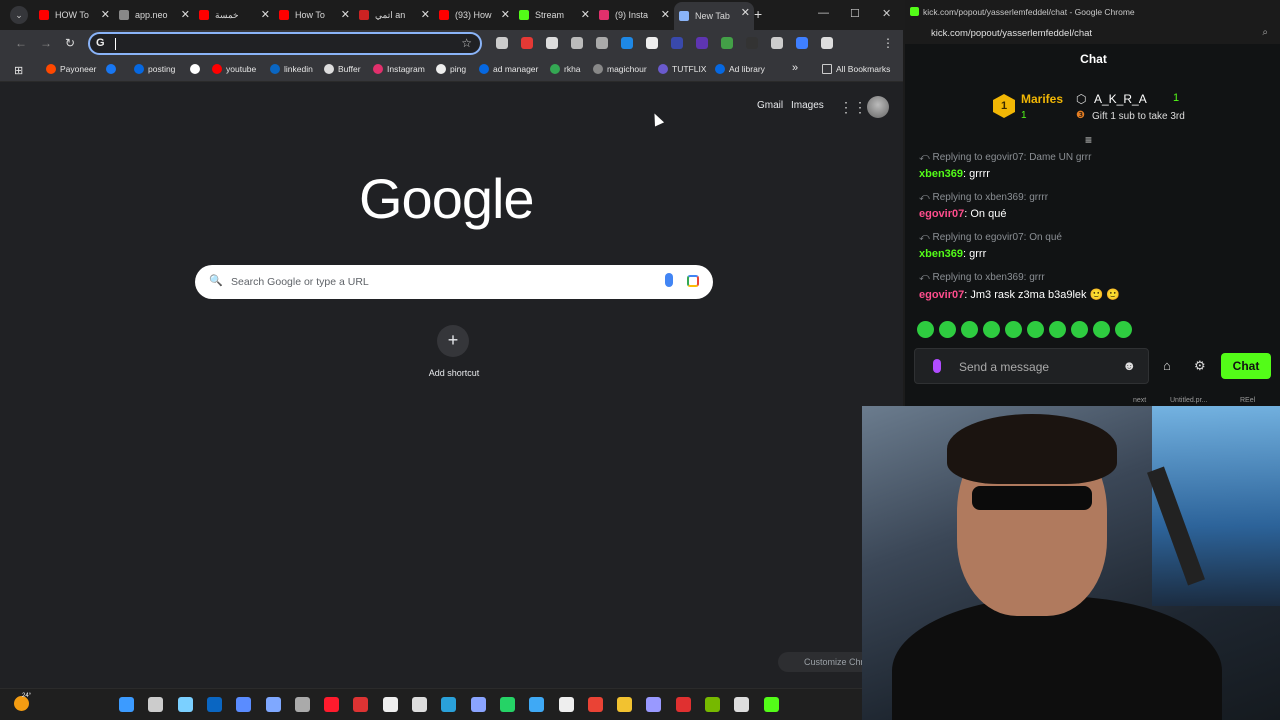 The height and width of the screenshot is (720, 1280). What do you see at coordinates (807, 105) in the screenshot?
I see `images-link: Images` at bounding box center [807, 105].